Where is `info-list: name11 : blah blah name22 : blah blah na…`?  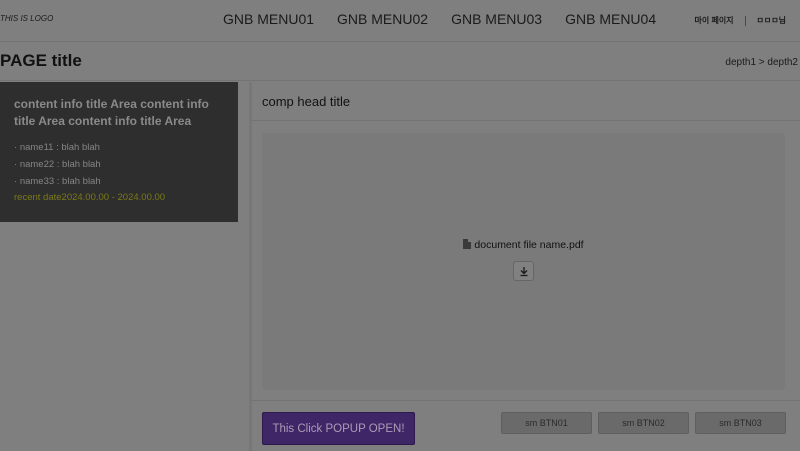 info-list: name11 : blah blah name22 : blah blah na… is located at coordinates (119, 164).